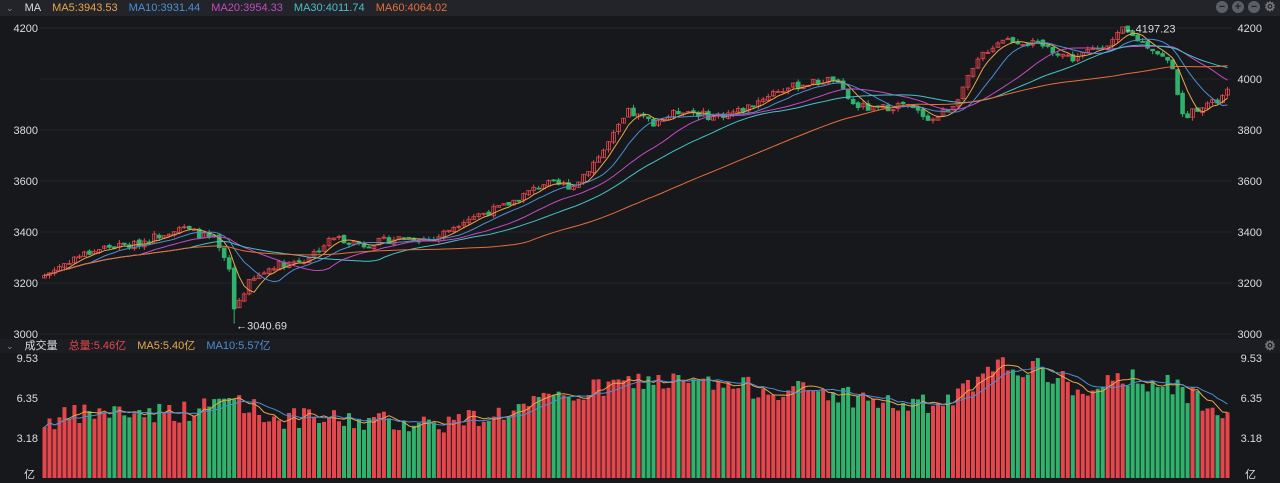 The width and height of the screenshot is (1280, 483). What do you see at coordinates (1250, 233) in the screenshot?
I see `right-axis-tick: 3400` at bounding box center [1250, 233].